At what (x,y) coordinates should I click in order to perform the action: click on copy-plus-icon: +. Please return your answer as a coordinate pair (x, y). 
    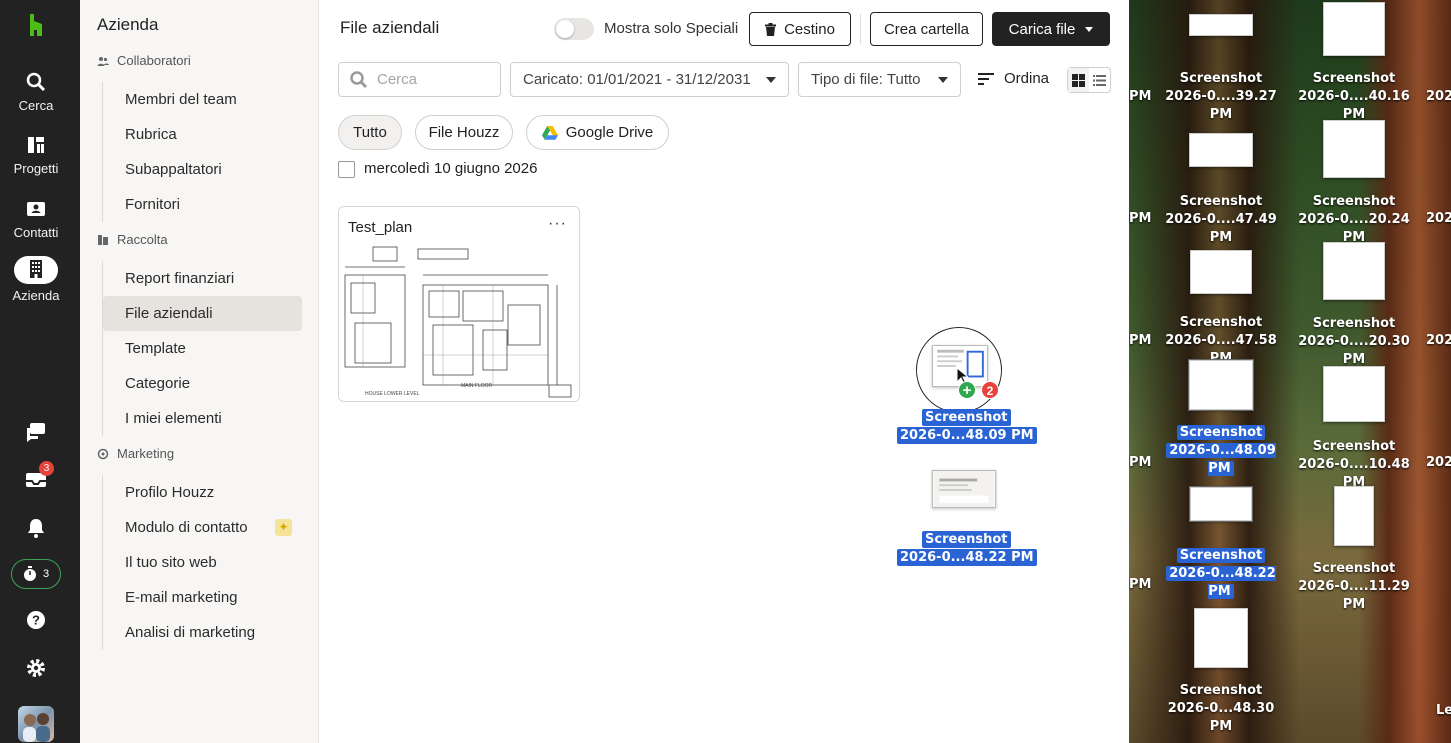
    Looking at the image, I should click on (967, 390).